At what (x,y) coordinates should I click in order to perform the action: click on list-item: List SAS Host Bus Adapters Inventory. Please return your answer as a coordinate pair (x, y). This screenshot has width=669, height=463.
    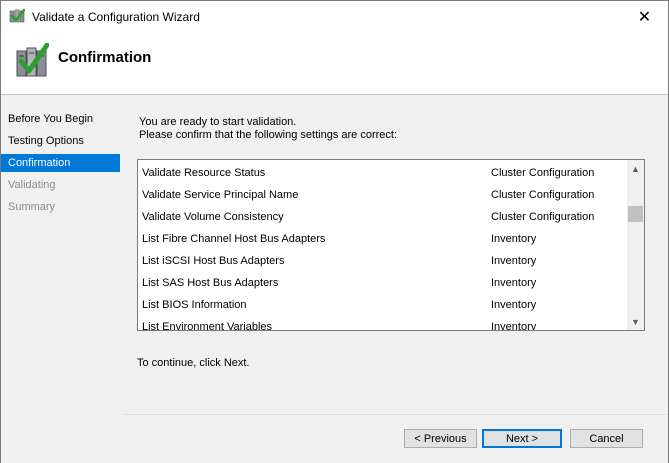
    Looking at the image, I should click on (383, 283).